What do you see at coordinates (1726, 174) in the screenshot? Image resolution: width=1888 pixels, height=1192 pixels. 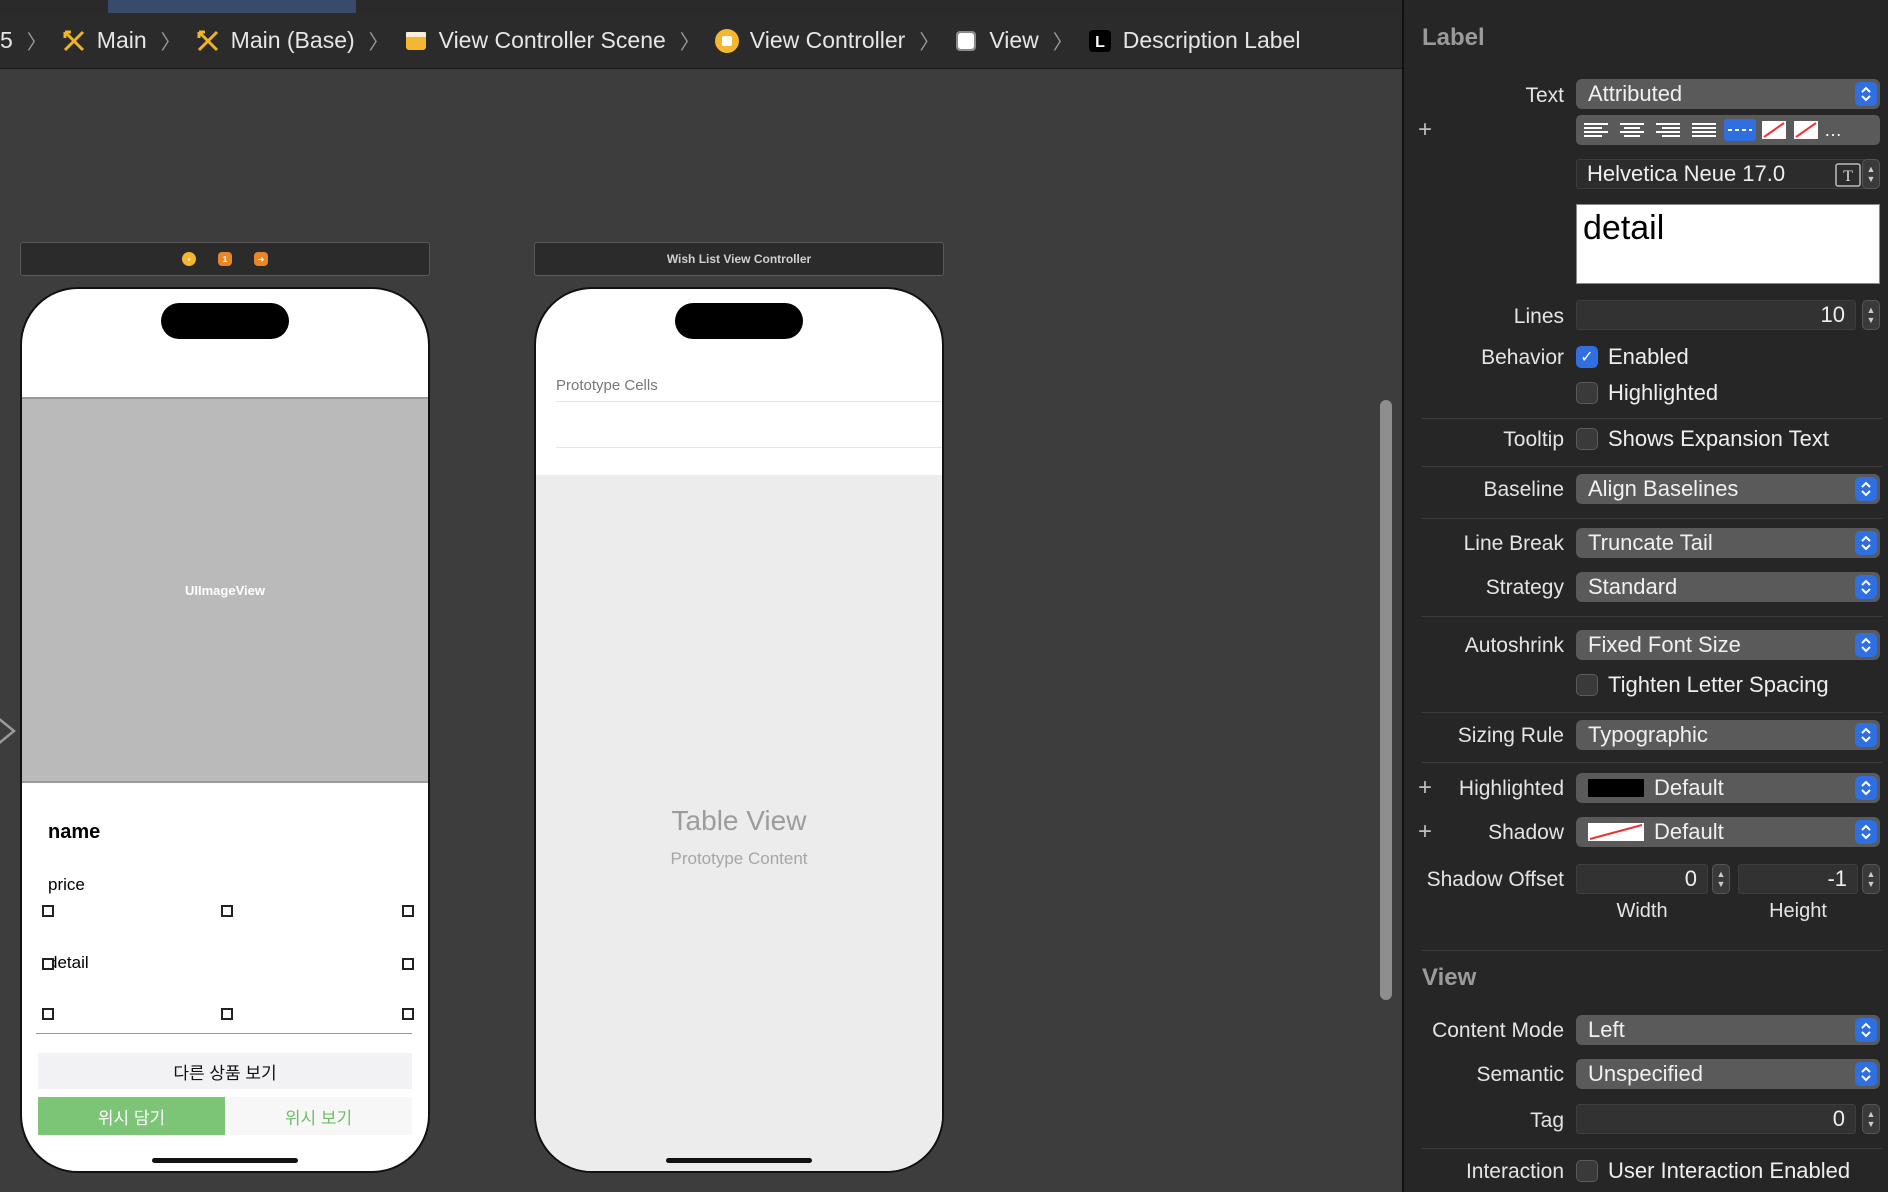 I see `font-field: Helvetica Neue 17.0 T` at bounding box center [1726, 174].